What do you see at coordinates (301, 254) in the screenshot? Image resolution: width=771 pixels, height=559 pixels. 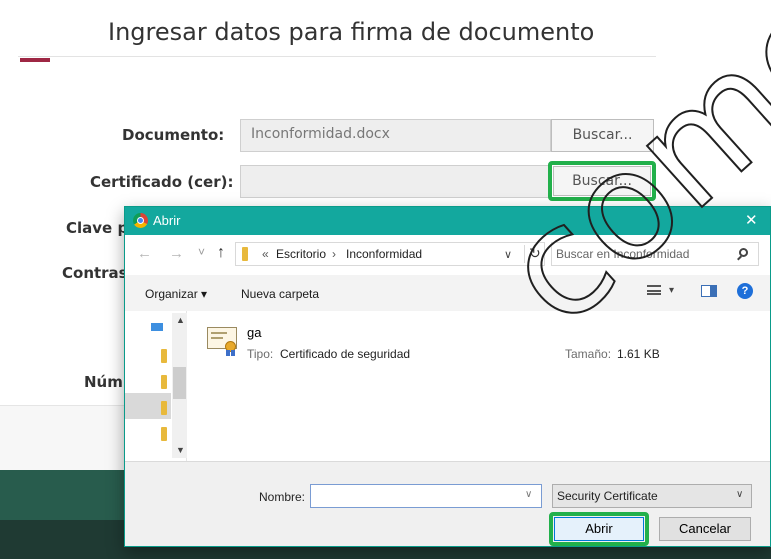 I see `breadcrumb-escritorio: Escritorio` at bounding box center [301, 254].